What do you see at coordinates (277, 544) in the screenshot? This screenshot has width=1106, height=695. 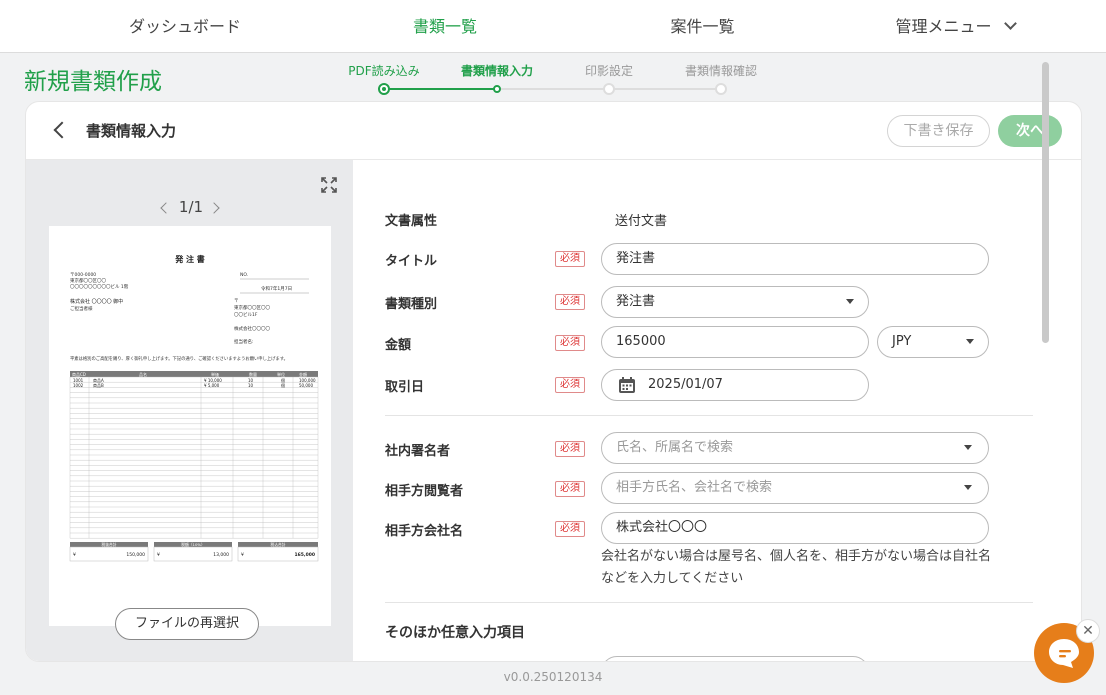 I see `doc-total-label-3: 税込合計` at bounding box center [277, 544].